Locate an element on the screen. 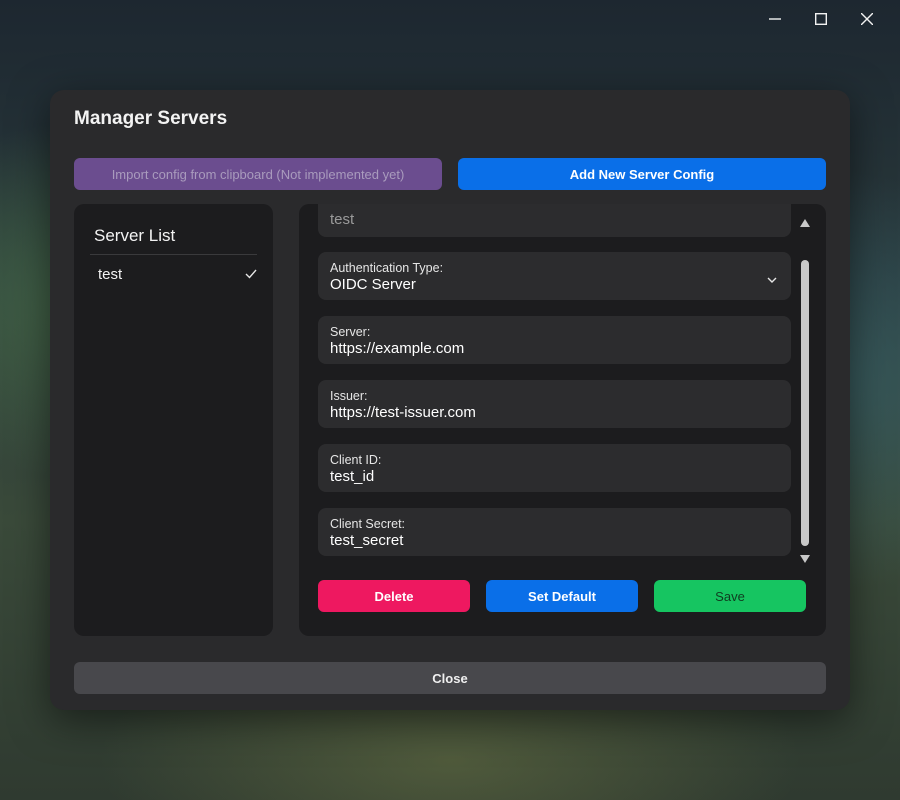  client-id-label: Client ID: is located at coordinates (356, 460).